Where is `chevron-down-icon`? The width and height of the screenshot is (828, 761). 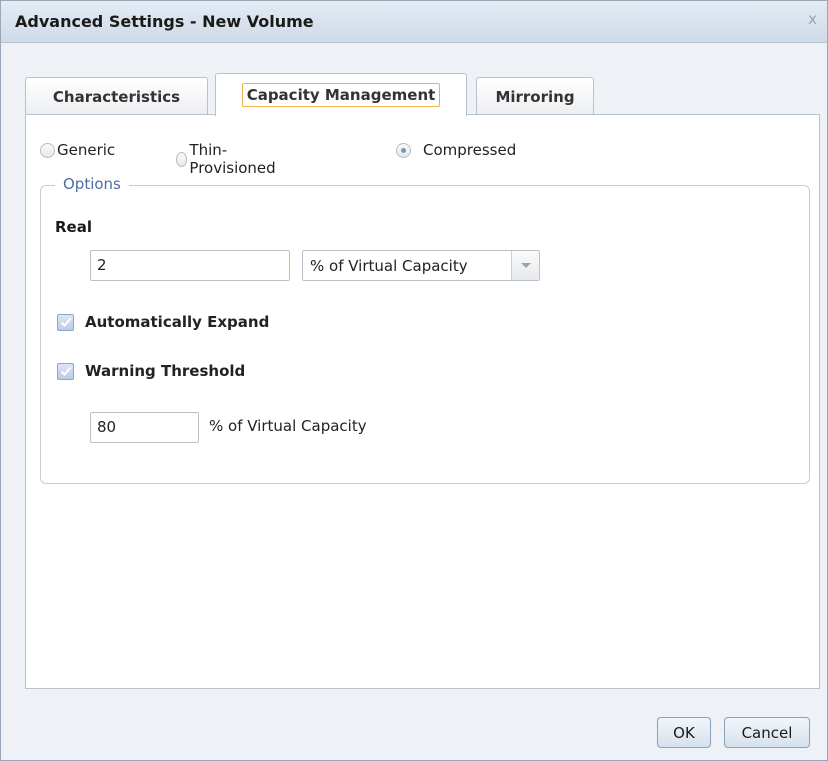
chevron-down-icon is located at coordinates (525, 265).